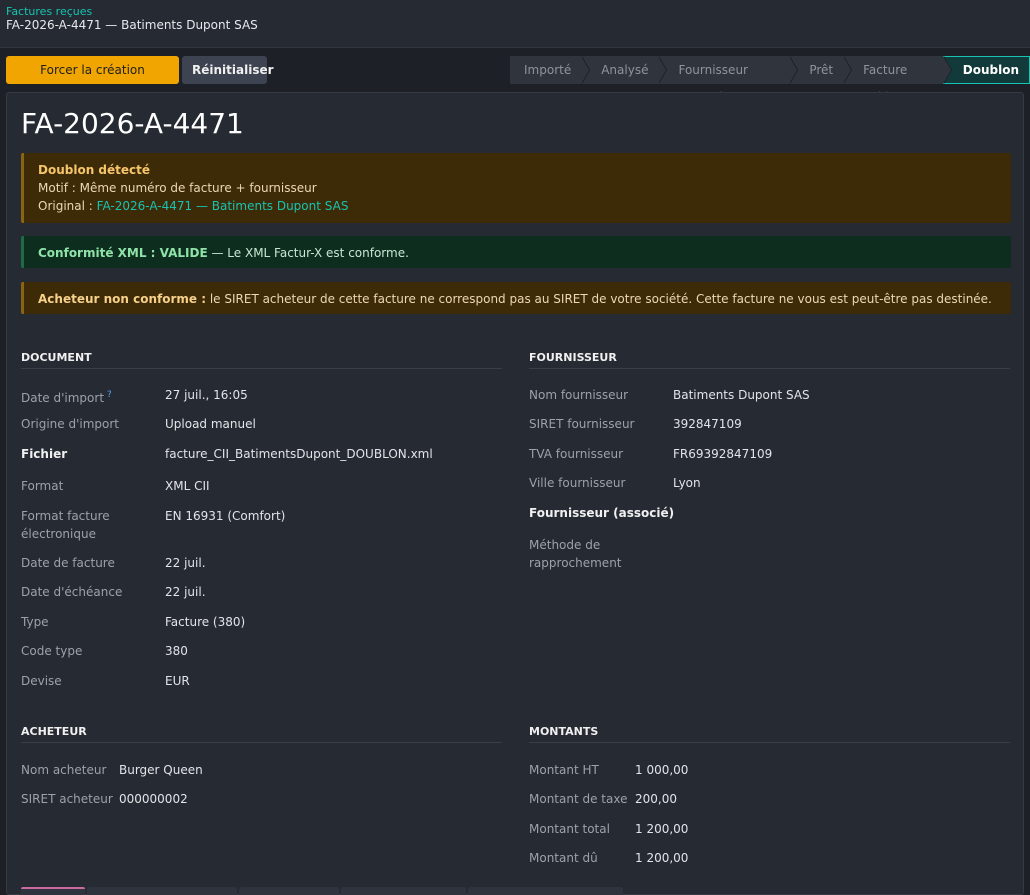 This screenshot has width=1030, height=895. Describe the element at coordinates (261, 486) in the screenshot. I see `field-format: Format XML CII` at that location.